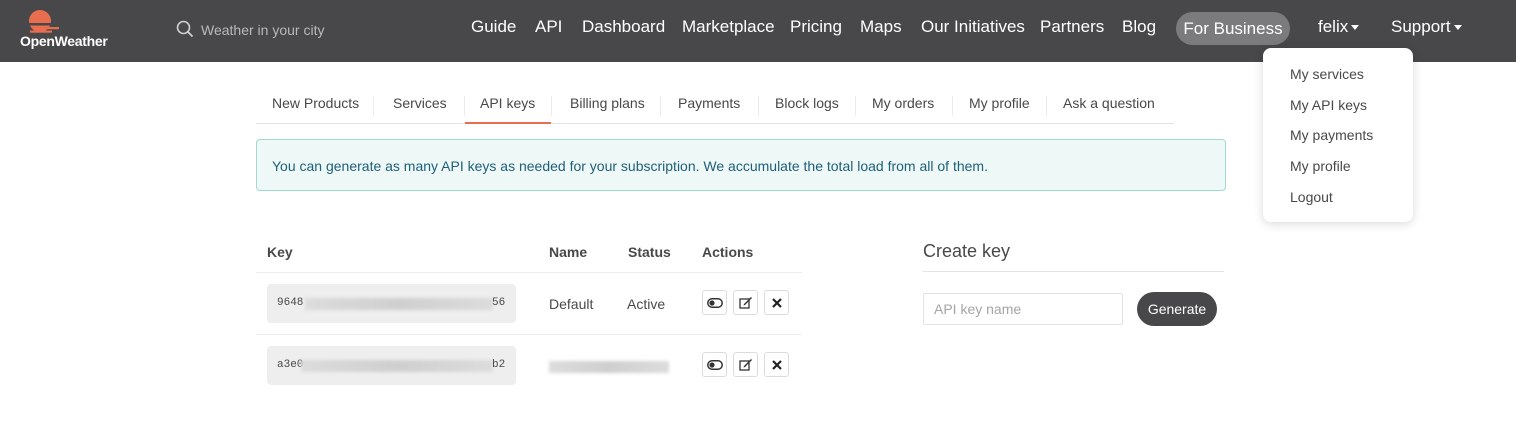 The height and width of the screenshot is (444, 1516). Describe the element at coordinates (1327, 74) in the screenshot. I see `menu-item-my-services: My services` at that location.